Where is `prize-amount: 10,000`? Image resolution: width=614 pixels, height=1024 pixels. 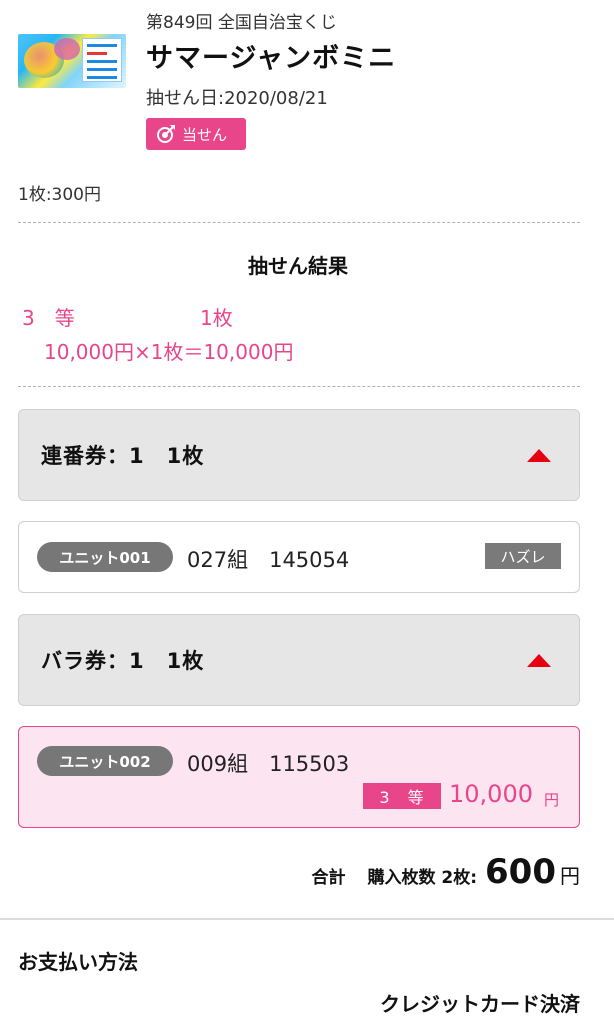
prize-amount: 10,000 is located at coordinates (491, 794).